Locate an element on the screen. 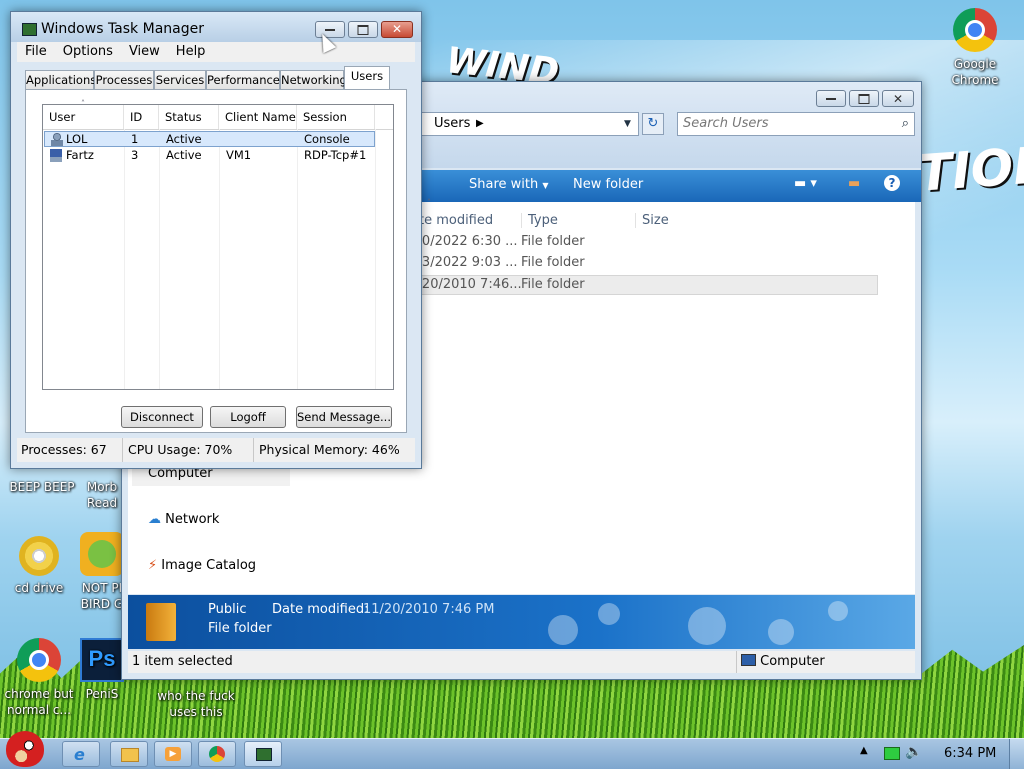 The height and width of the screenshot is (769, 1024). cell-id: 3 is located at coordinates (135, 155).